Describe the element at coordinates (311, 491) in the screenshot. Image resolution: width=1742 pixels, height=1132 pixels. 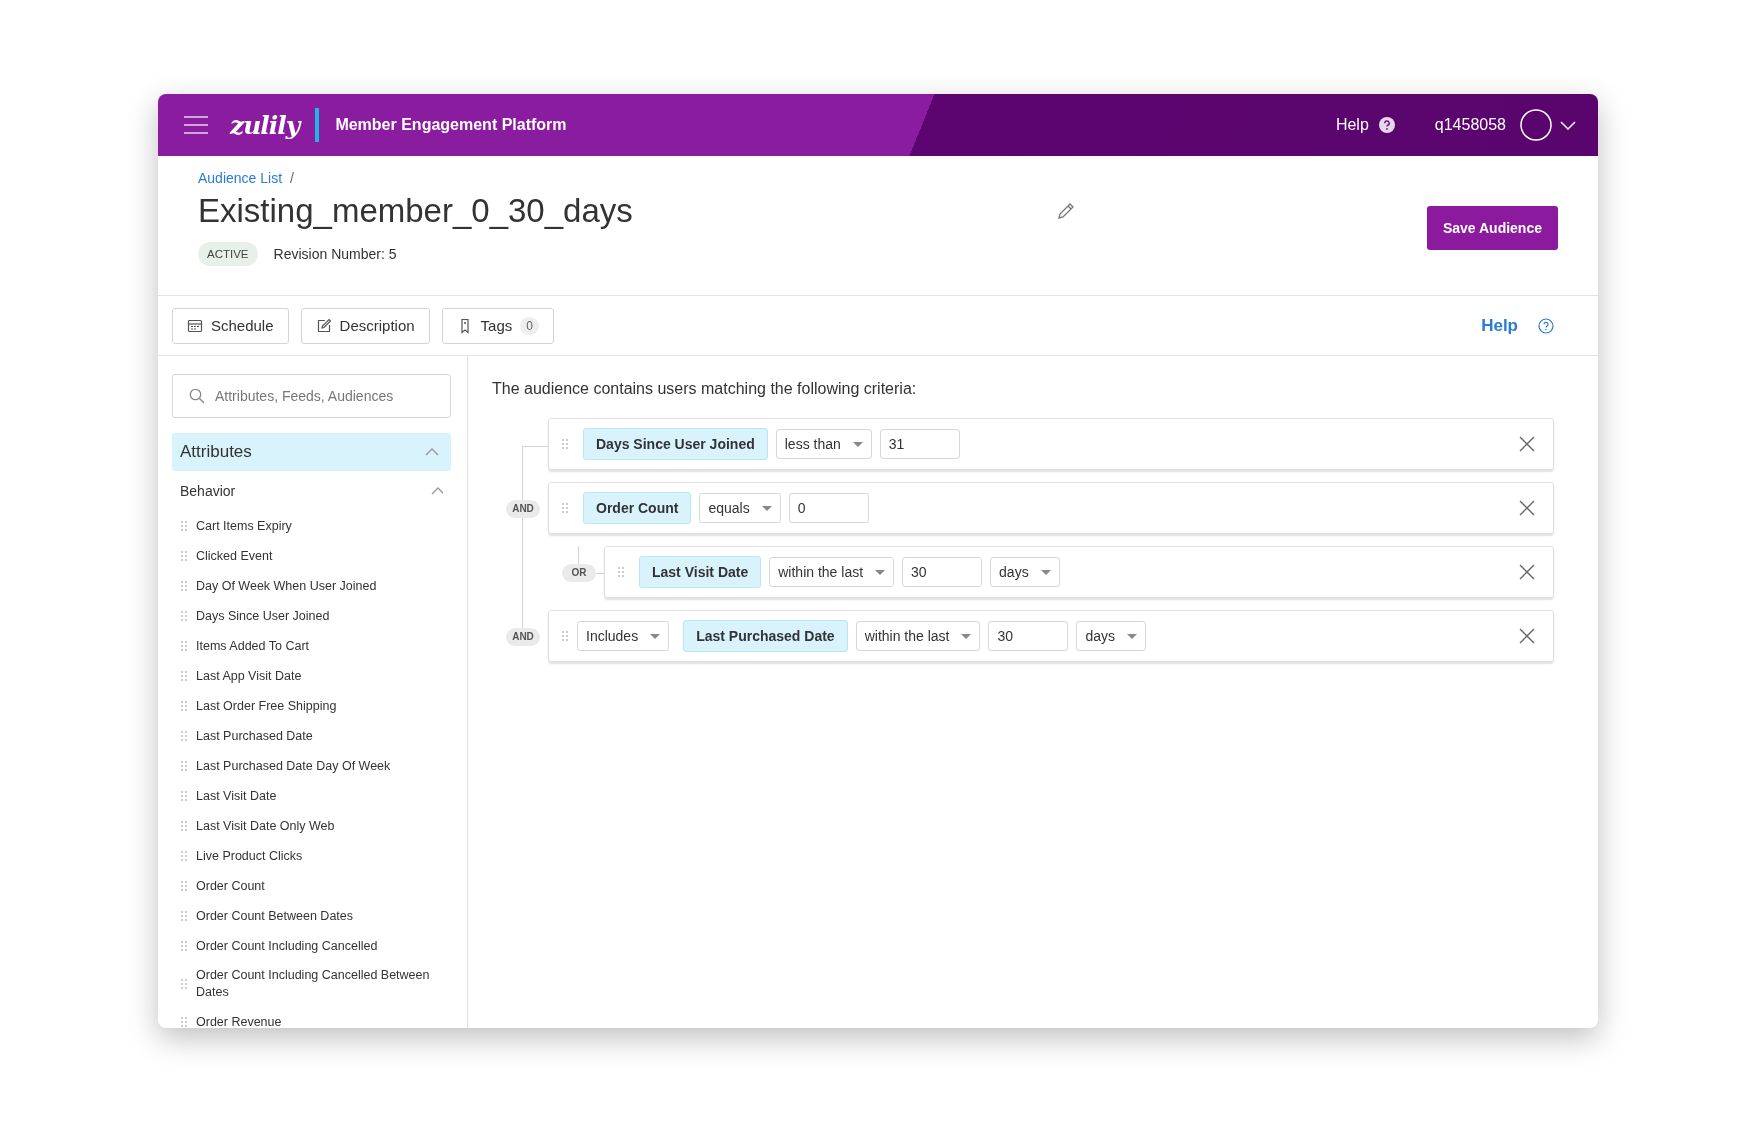
I see `group-header: Behavior` at that location.